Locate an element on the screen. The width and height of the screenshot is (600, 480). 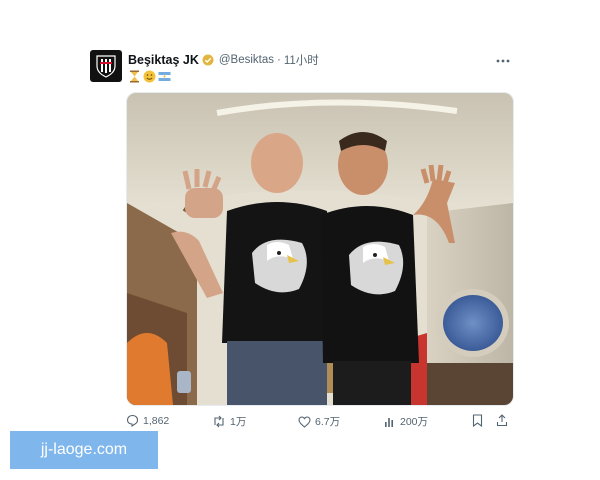
timestamp: 11小时 is located at coordinates (301, 60).